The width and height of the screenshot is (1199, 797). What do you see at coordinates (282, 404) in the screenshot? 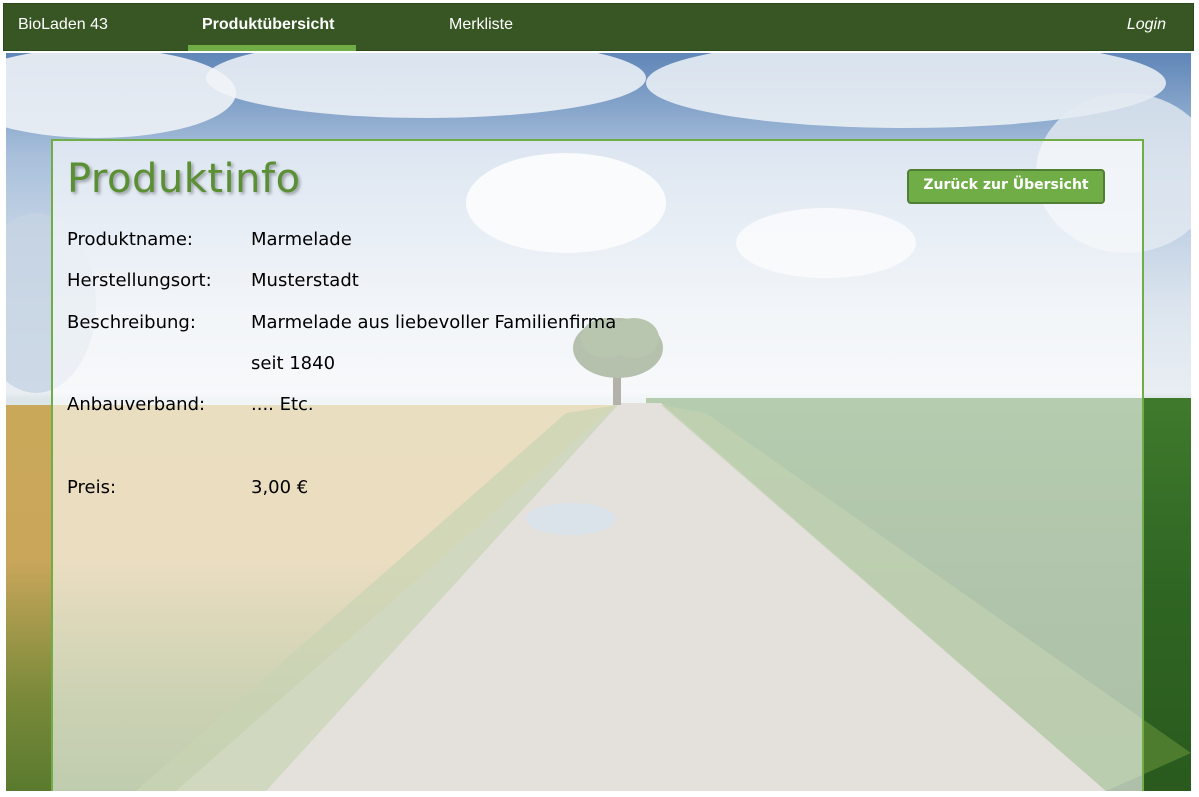
I see `association-value: .... Etc.` at bounding box center [282, 404].